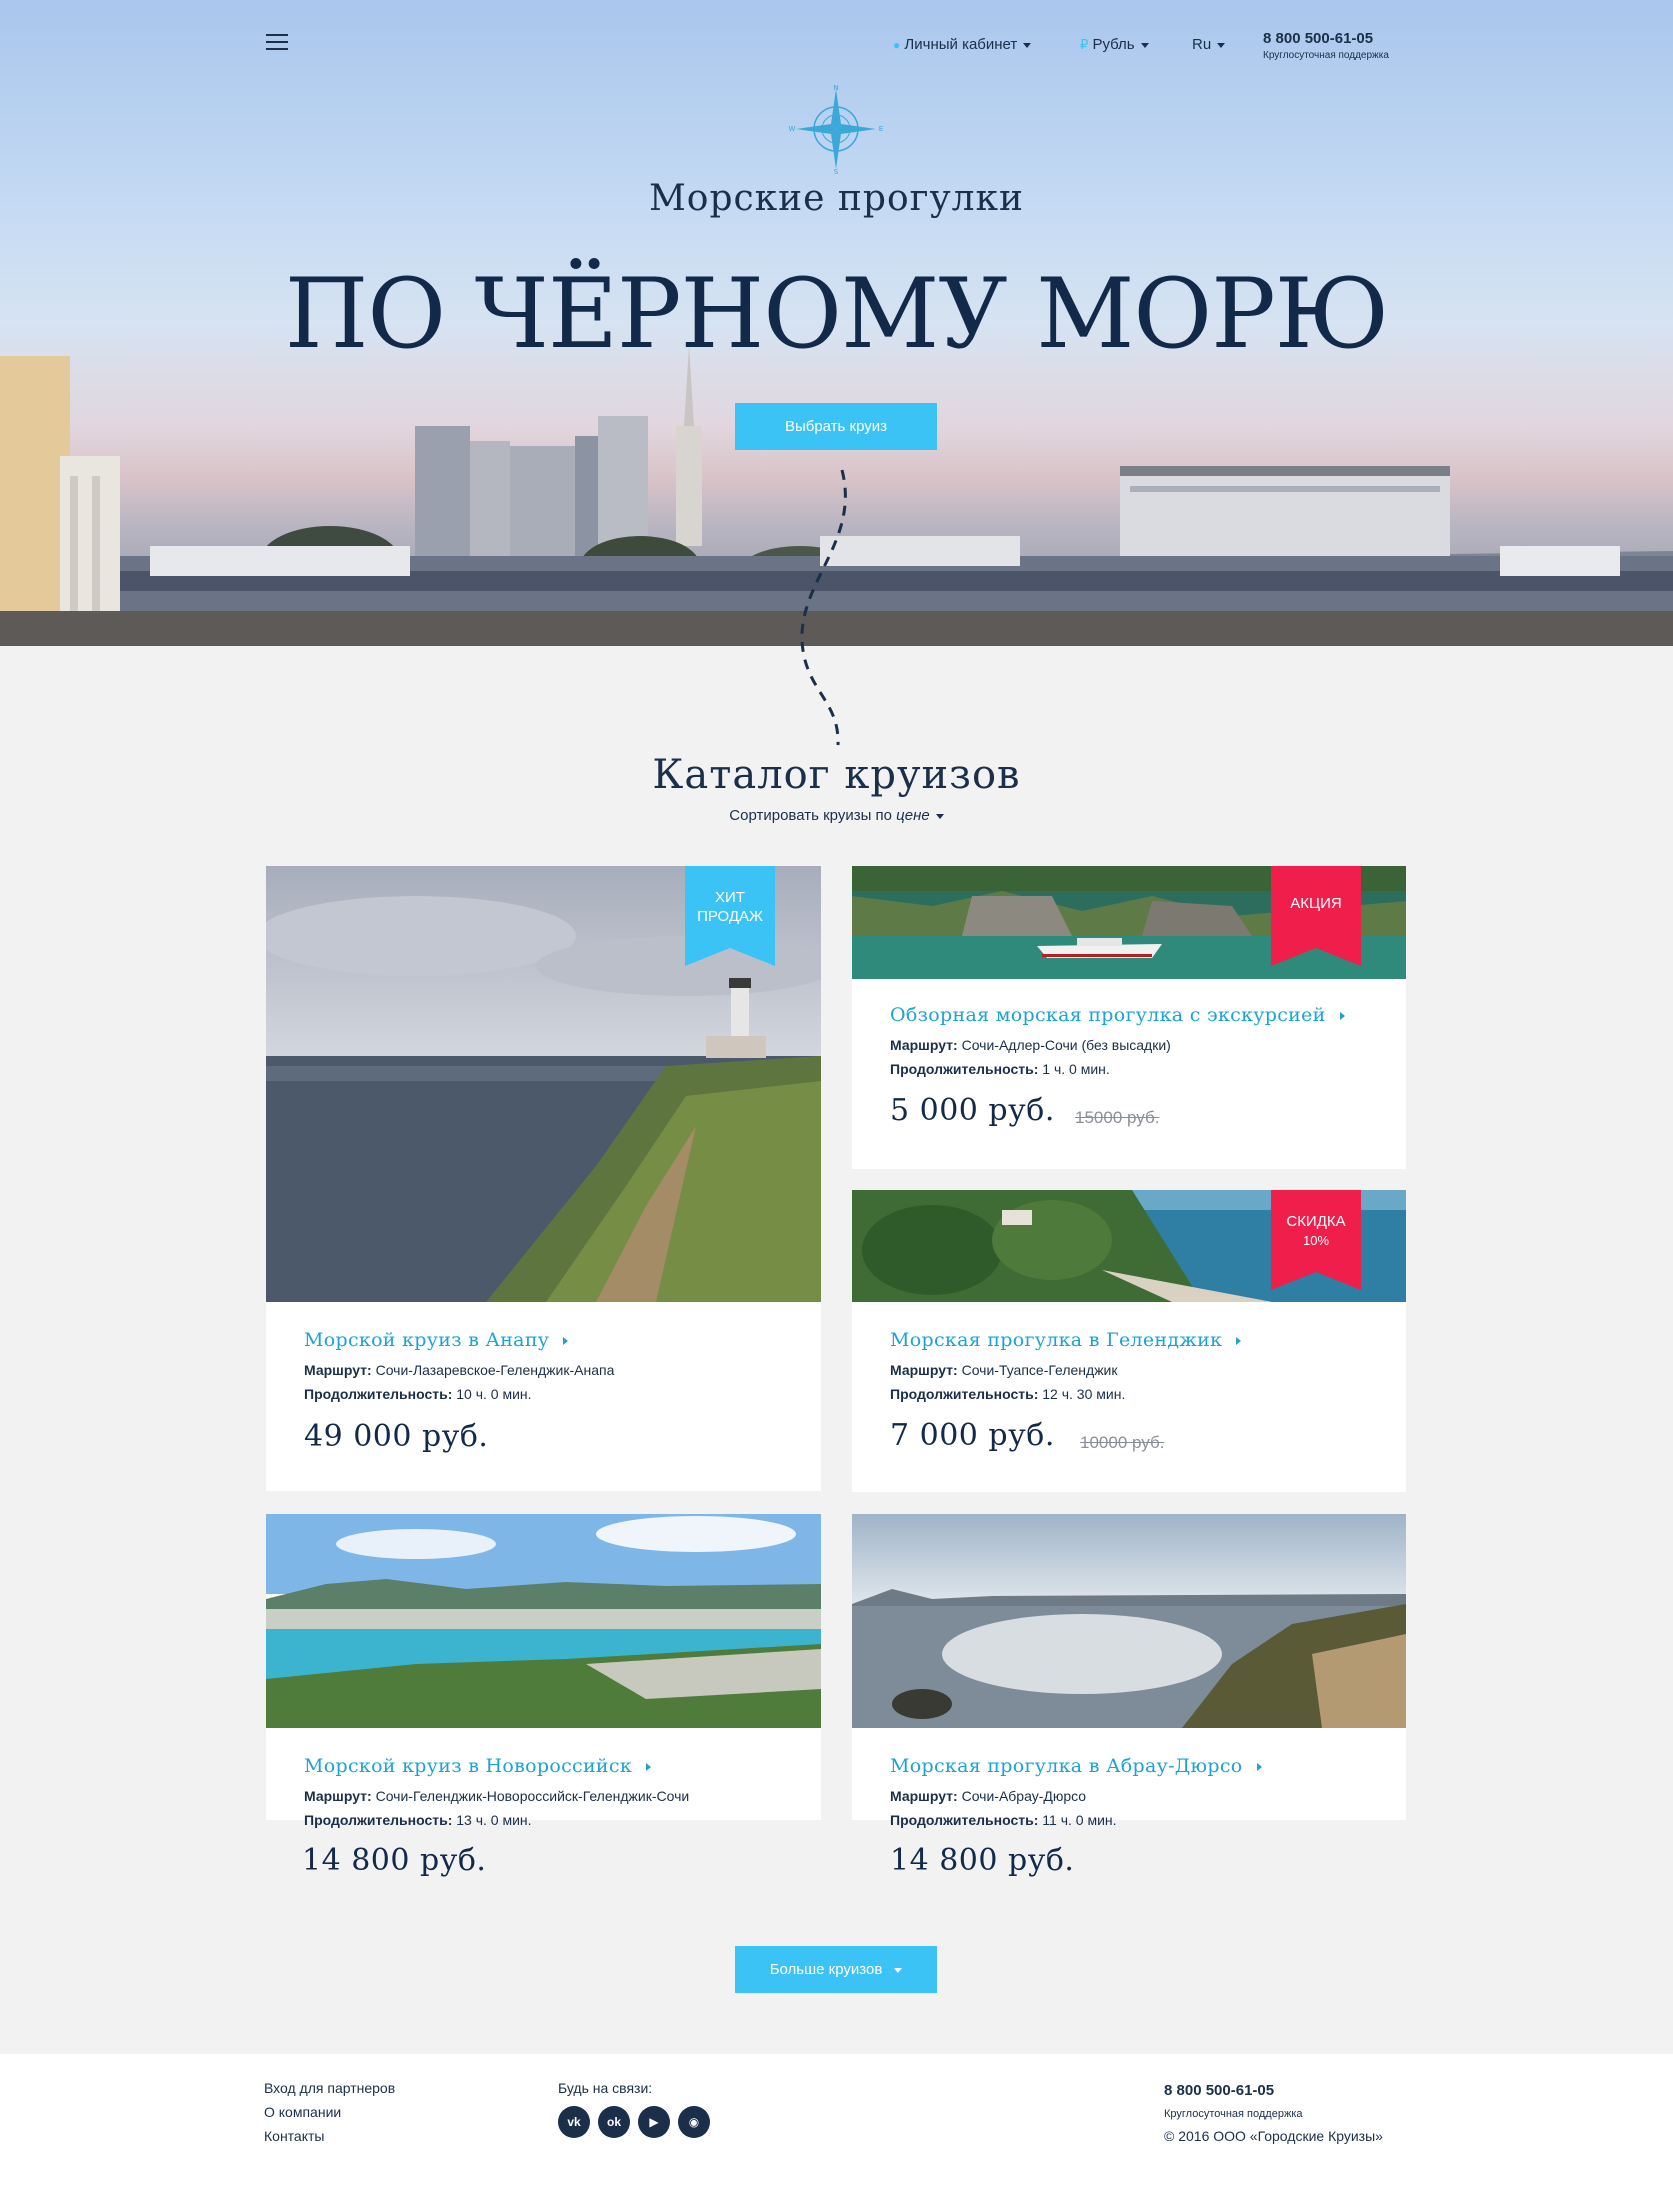 This screenshot has height=2185, width=1673. What do you see at coordinates (792, 129) in the screenshot?
I see `svg-text: W` at bounding box center [792, 129].